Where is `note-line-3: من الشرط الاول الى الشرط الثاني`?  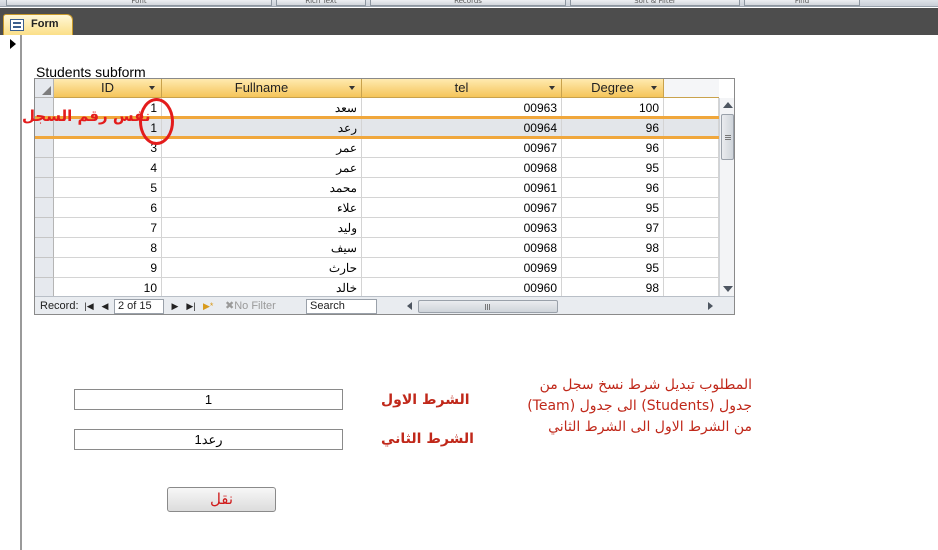
note-line-3: من الشرط الاول الى الشرط الثاني is located at coordinates (650, 427).